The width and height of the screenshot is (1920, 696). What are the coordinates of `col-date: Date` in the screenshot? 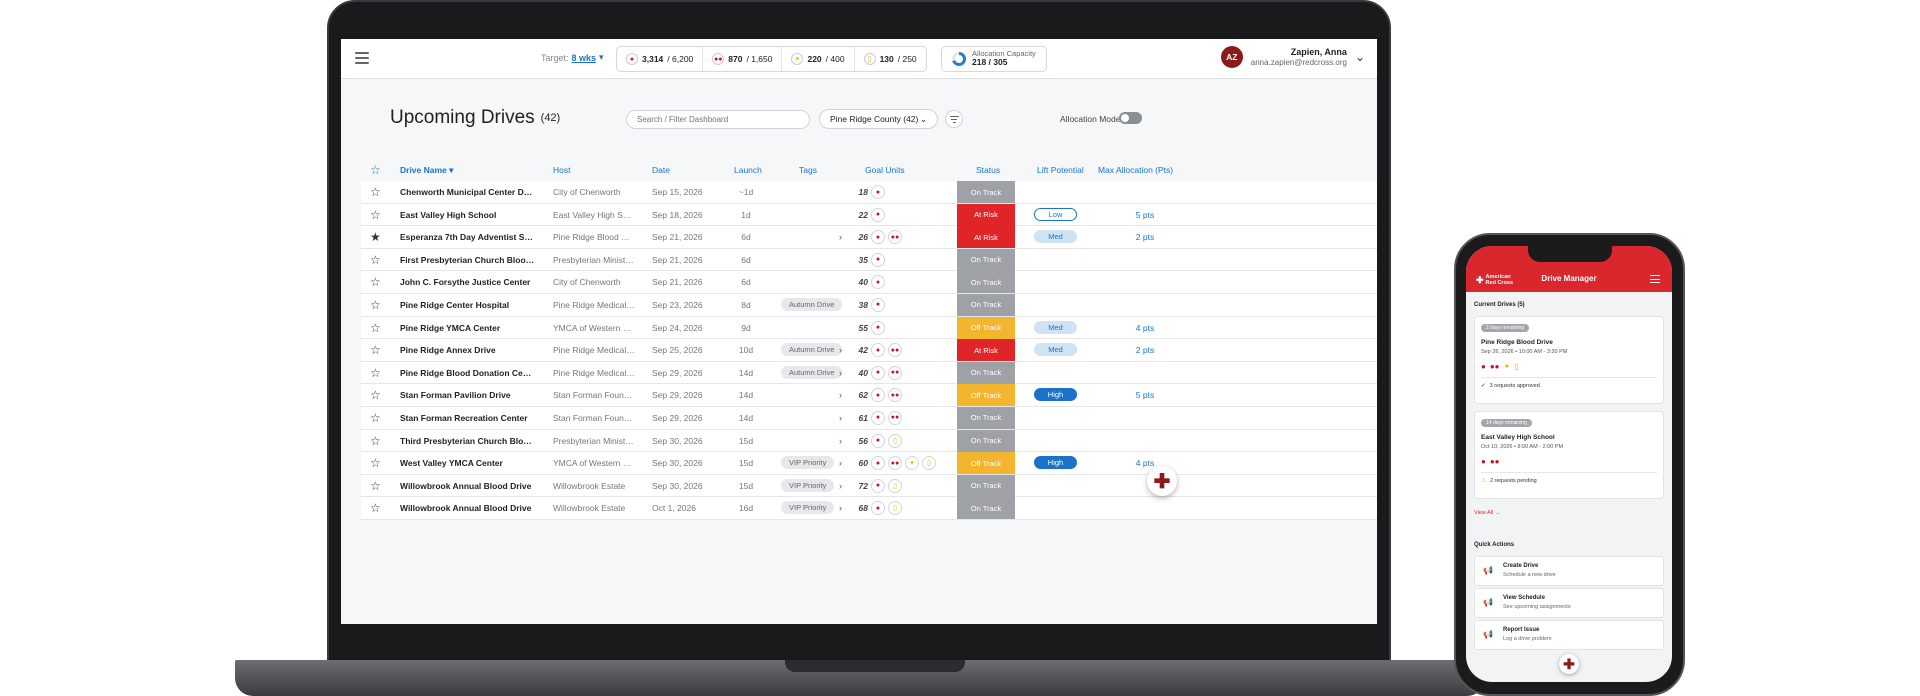 It's located at (661, 170).